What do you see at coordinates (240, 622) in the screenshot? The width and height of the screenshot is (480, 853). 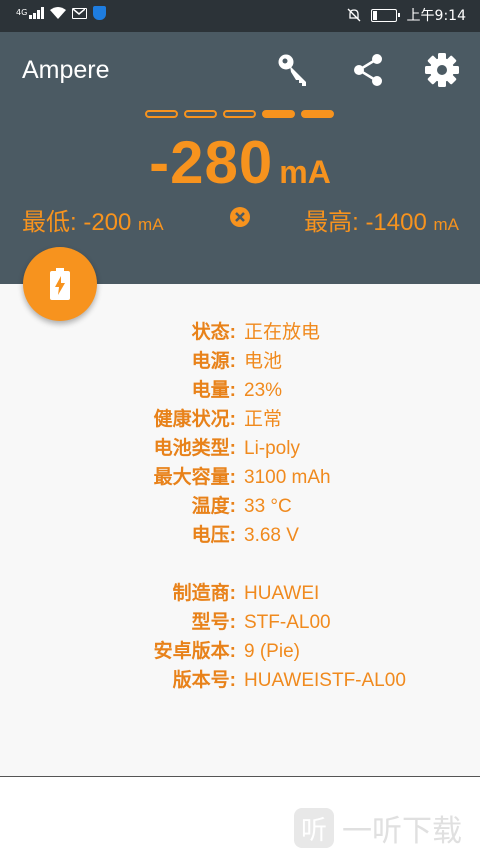 I see `info-row: 型号: STF-AL00` at bounding box center [240, 622].